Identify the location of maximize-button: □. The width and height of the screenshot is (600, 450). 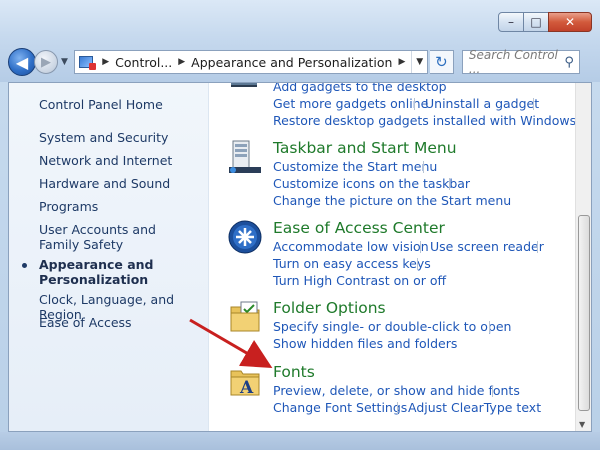
(536, 22).